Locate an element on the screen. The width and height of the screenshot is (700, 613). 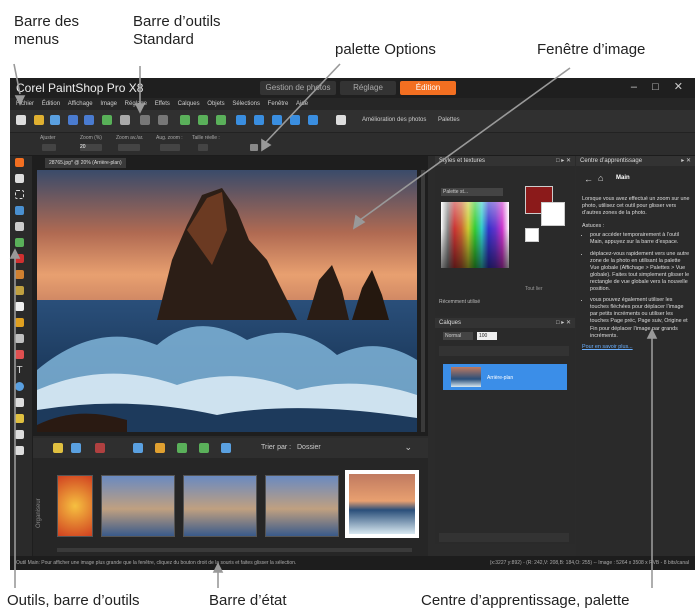
callout-status-bar: Barre d’état is located at coordinates (248, 600).